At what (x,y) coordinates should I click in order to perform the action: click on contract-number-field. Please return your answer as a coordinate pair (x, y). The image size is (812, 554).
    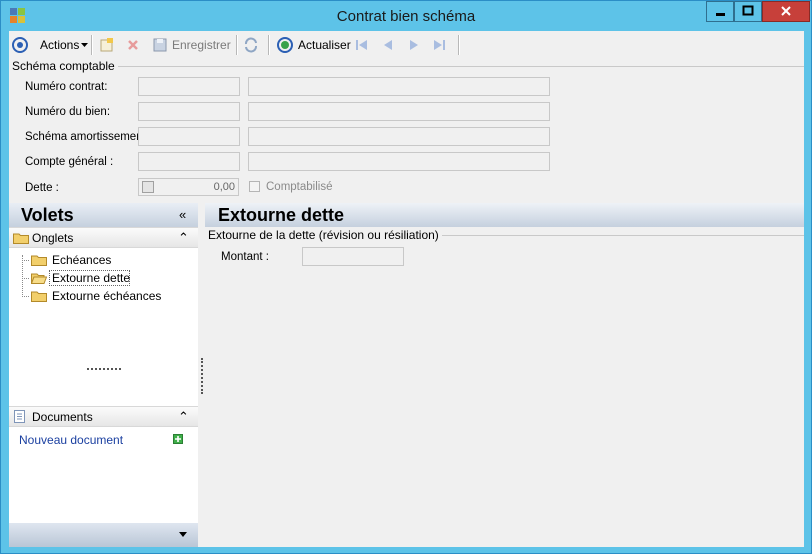
    Looking at the image, I should click on (189, 86).